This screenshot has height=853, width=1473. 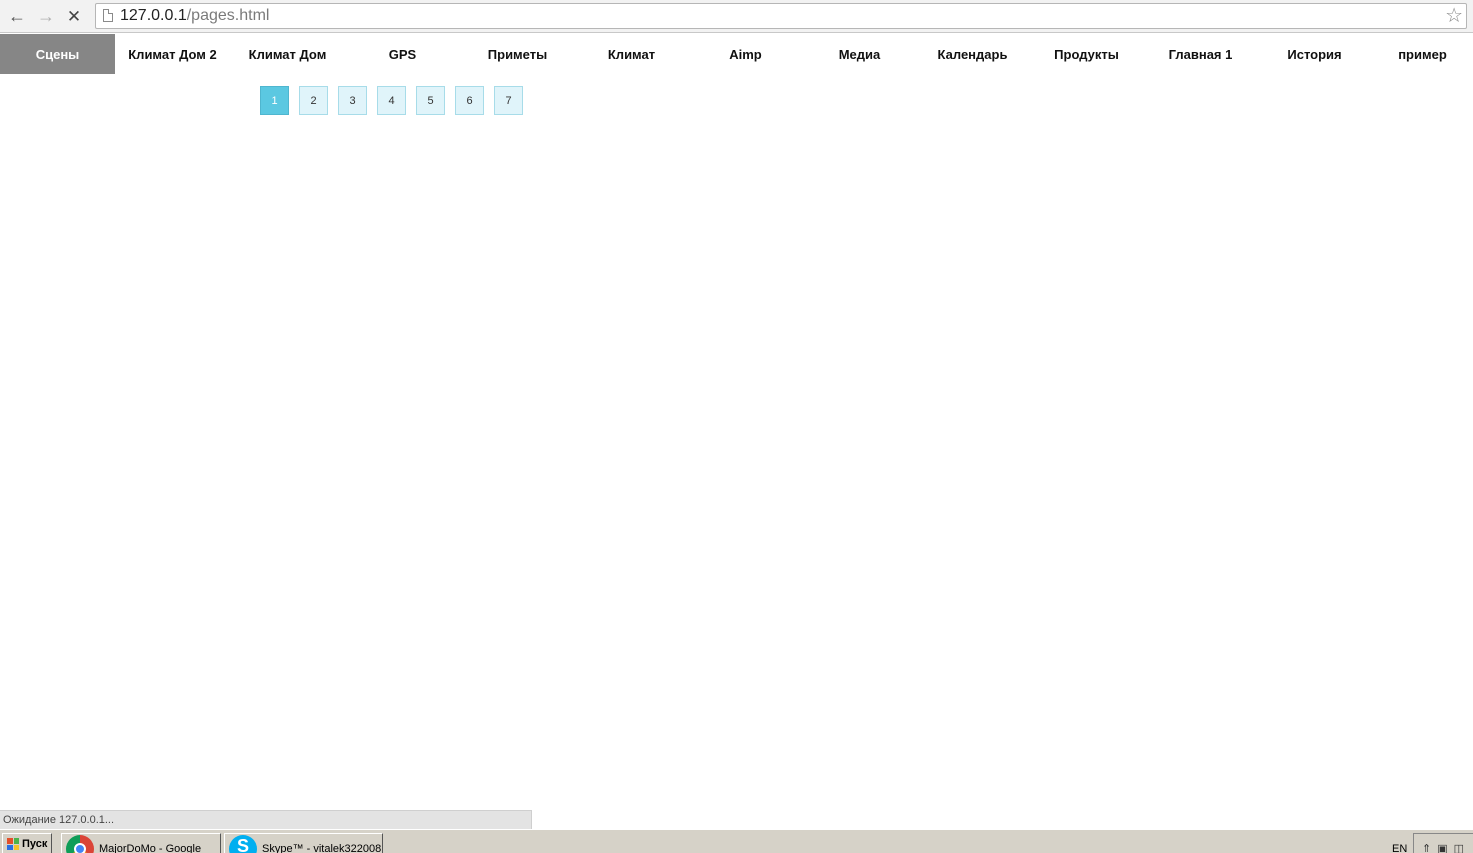 I want to click on browser-toolbar: ← → ✕ 127.0.0.1/pages.html ☆, so click(x=736, y=16).